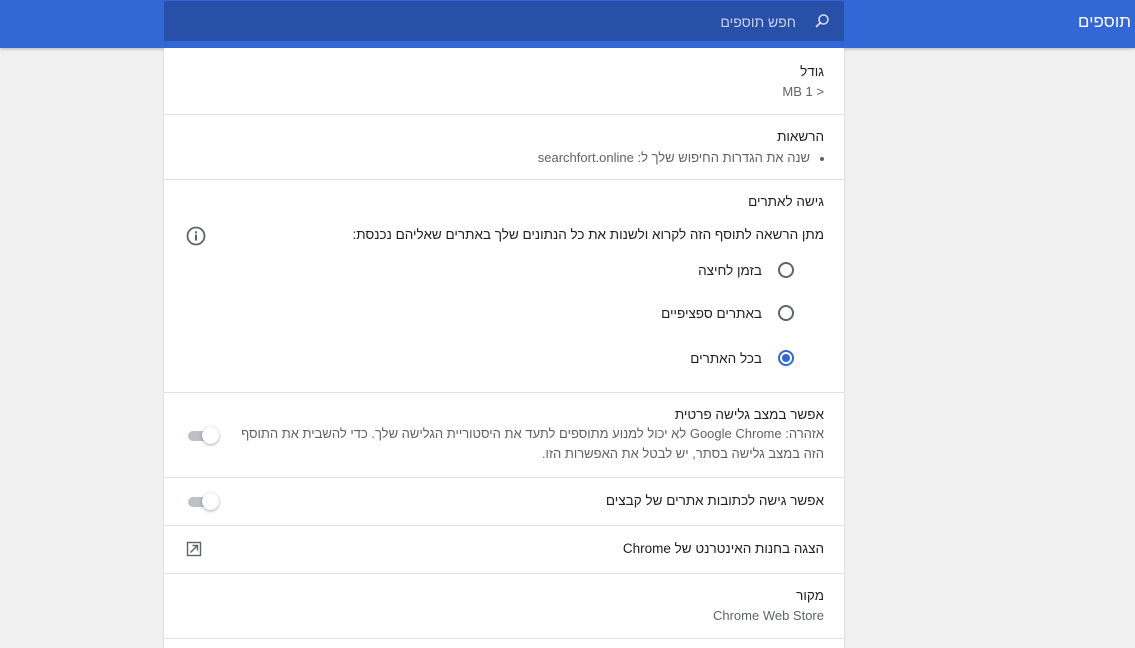  I want to click on source-section: מקור Chrome Web Store, so click(504, 606).